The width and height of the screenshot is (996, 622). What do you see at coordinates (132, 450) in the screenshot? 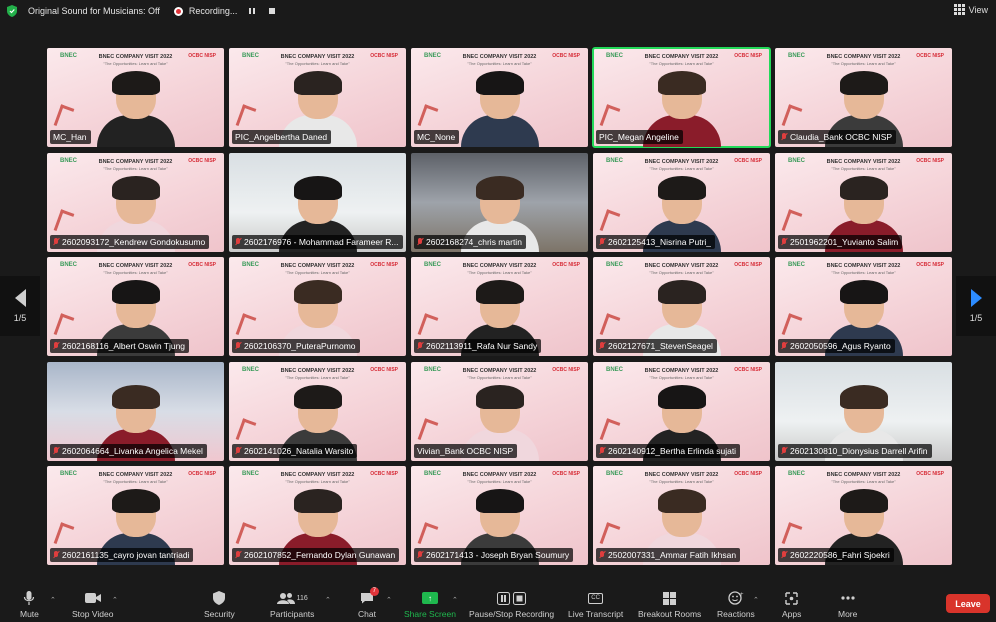
I see `participant-name: 2602064664_Livanka Angelica Mekel` at bounding box center [132, 450].